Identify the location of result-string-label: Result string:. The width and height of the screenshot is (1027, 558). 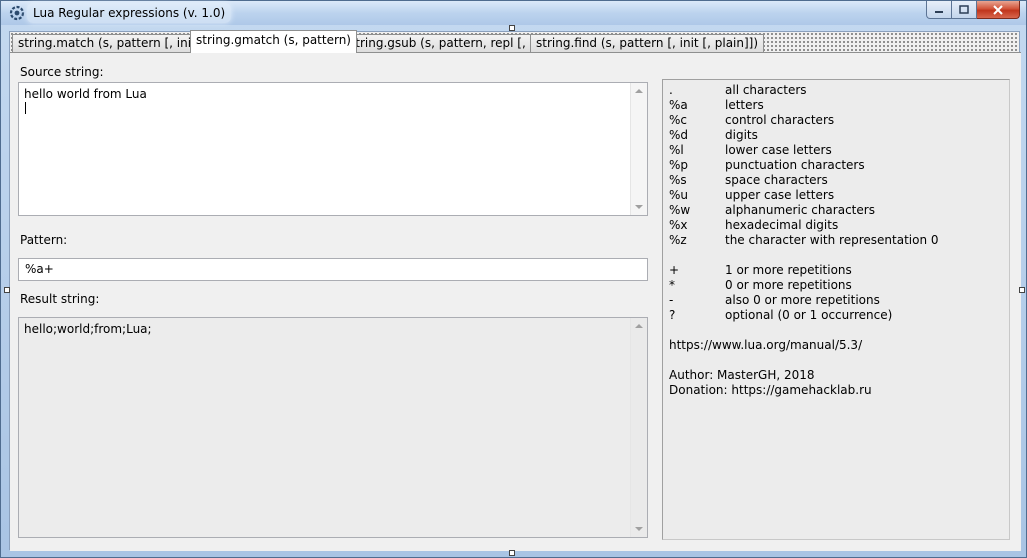
(60, 299).